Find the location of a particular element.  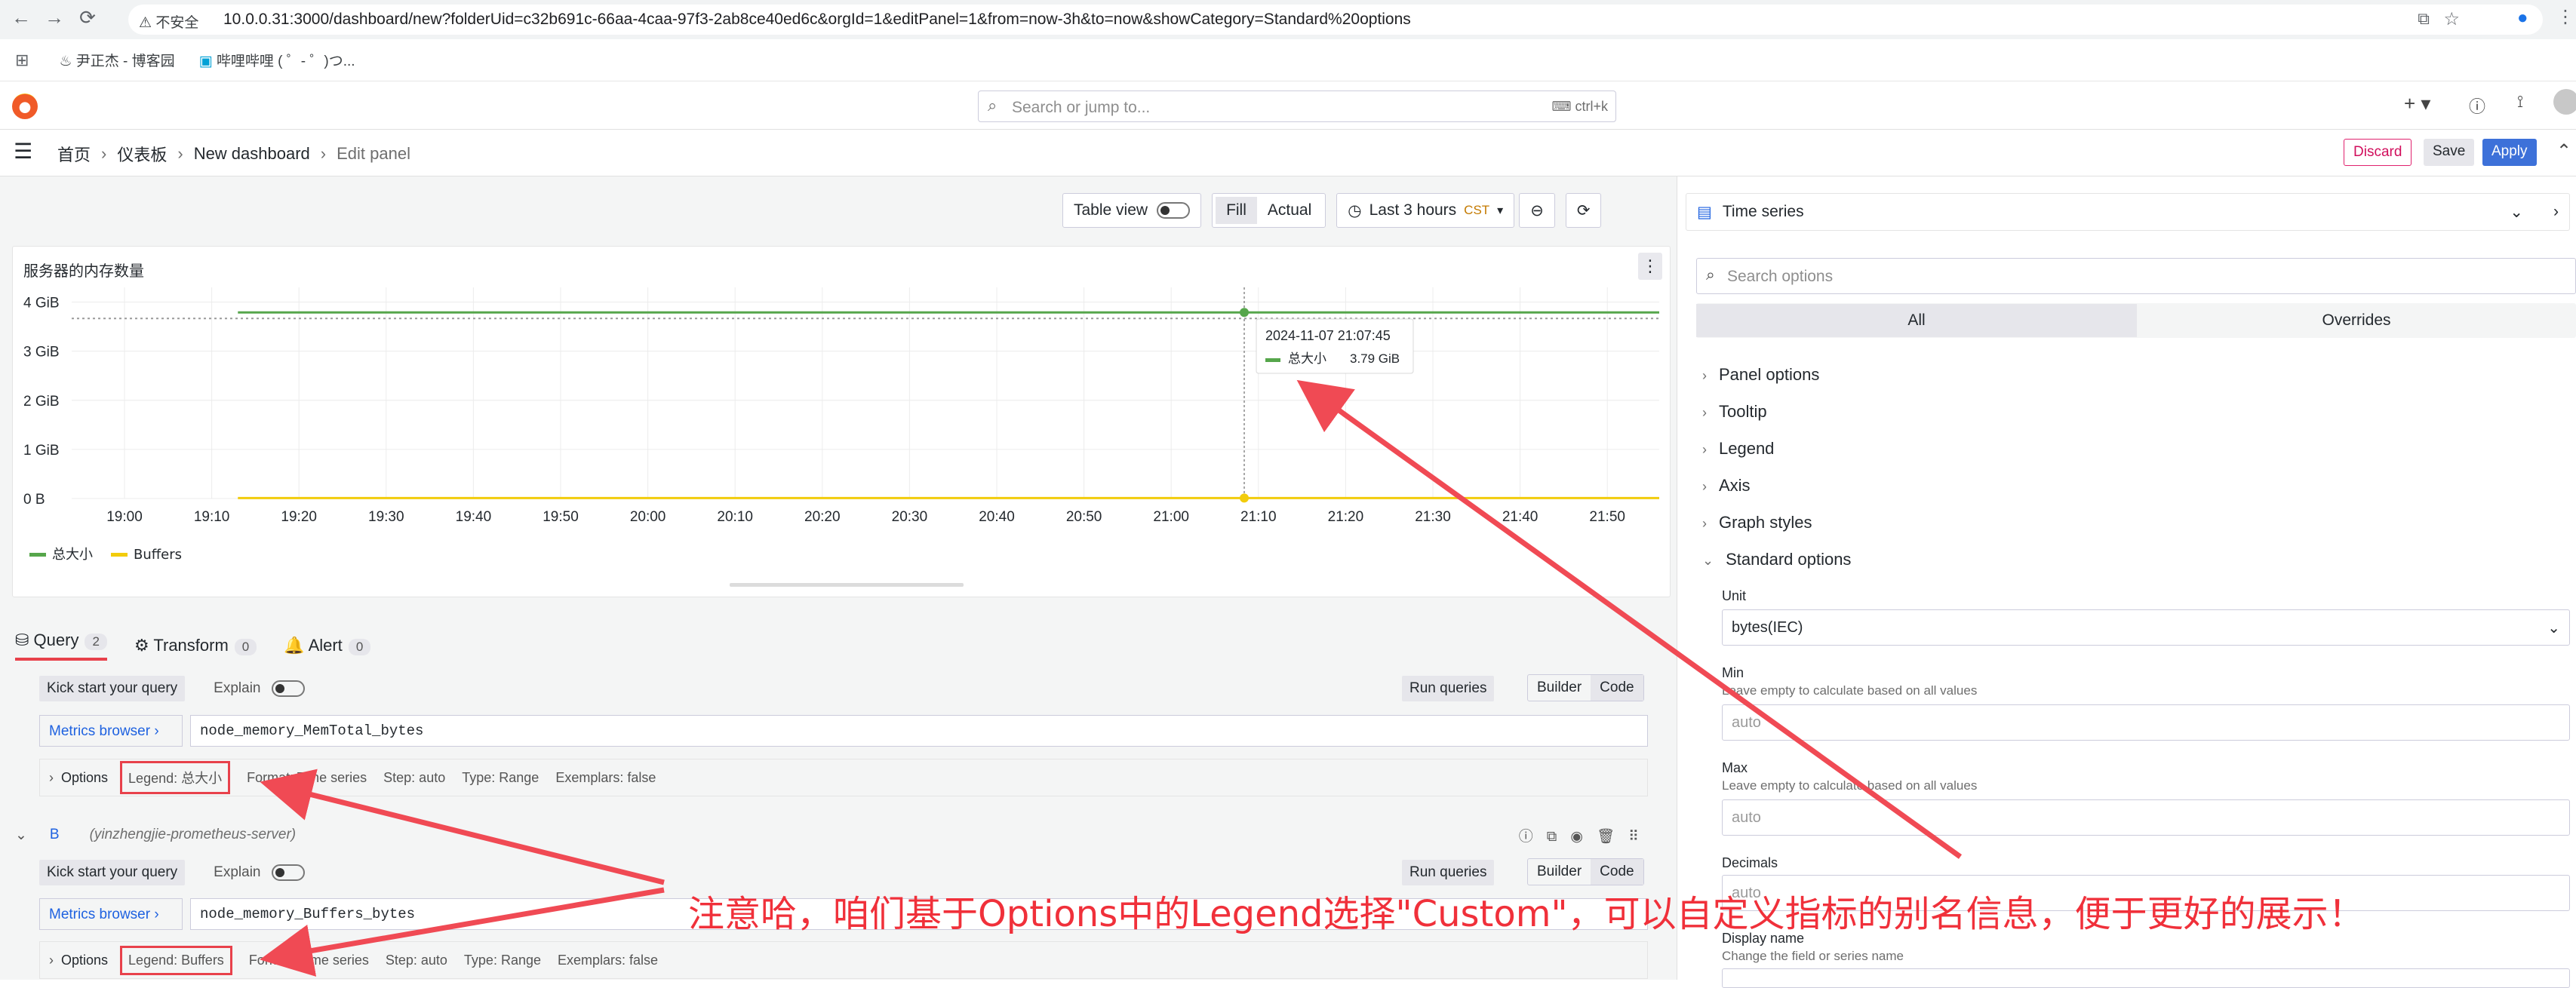

browser-menu-icon: ⋮ is located at coordinates (2565, 17).